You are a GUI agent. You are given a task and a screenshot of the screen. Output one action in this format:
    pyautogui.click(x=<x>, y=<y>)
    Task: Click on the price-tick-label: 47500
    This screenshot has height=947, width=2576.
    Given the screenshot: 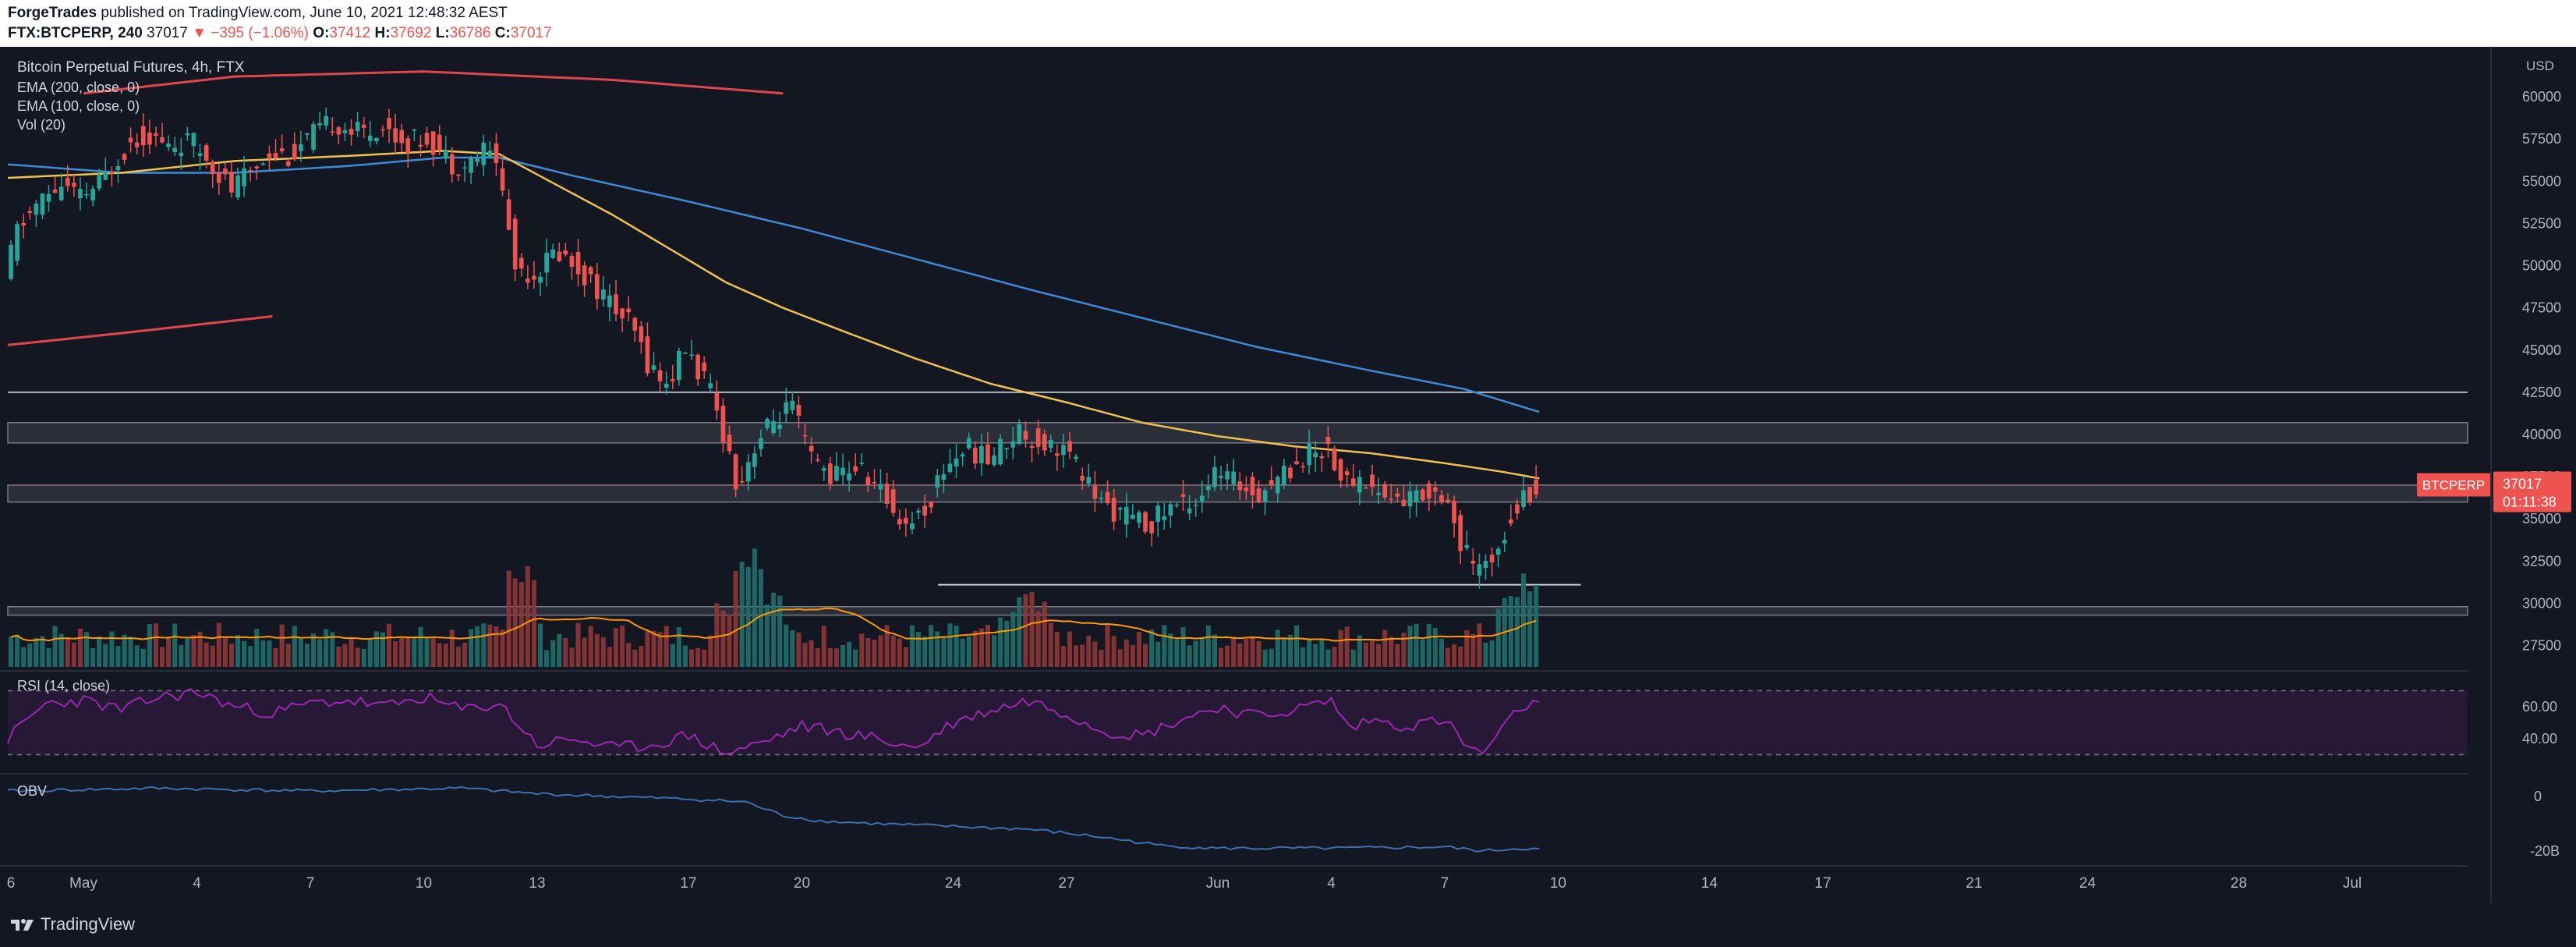 What is the action you would take?
    pyautogui.click(x=2541, y=308)
    